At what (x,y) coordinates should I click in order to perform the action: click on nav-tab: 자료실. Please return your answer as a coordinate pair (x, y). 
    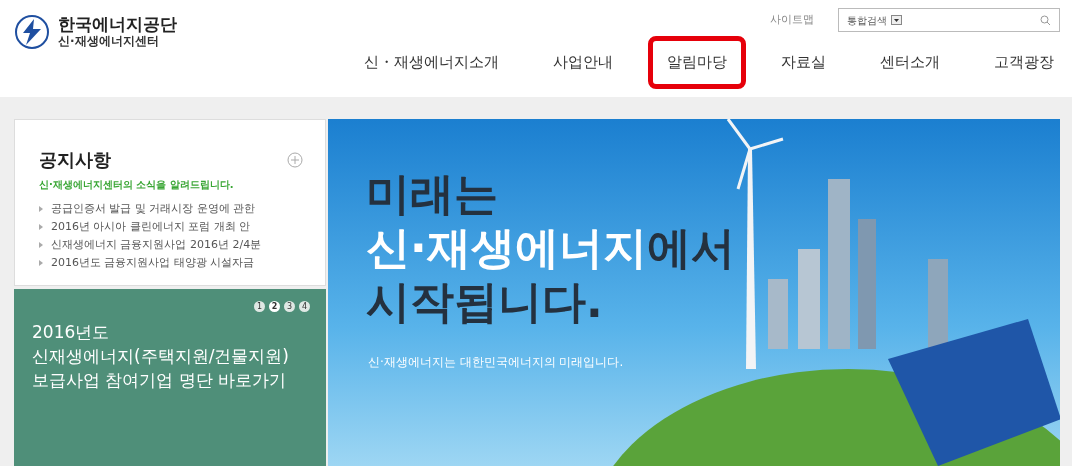
    Looking at the image, I should click on (803, 62).